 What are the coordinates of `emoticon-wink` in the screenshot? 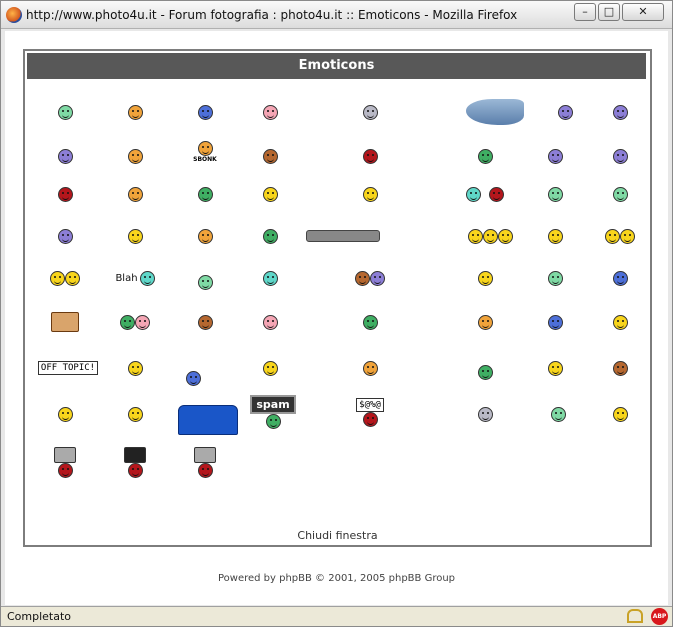 It's located at (555, 236).